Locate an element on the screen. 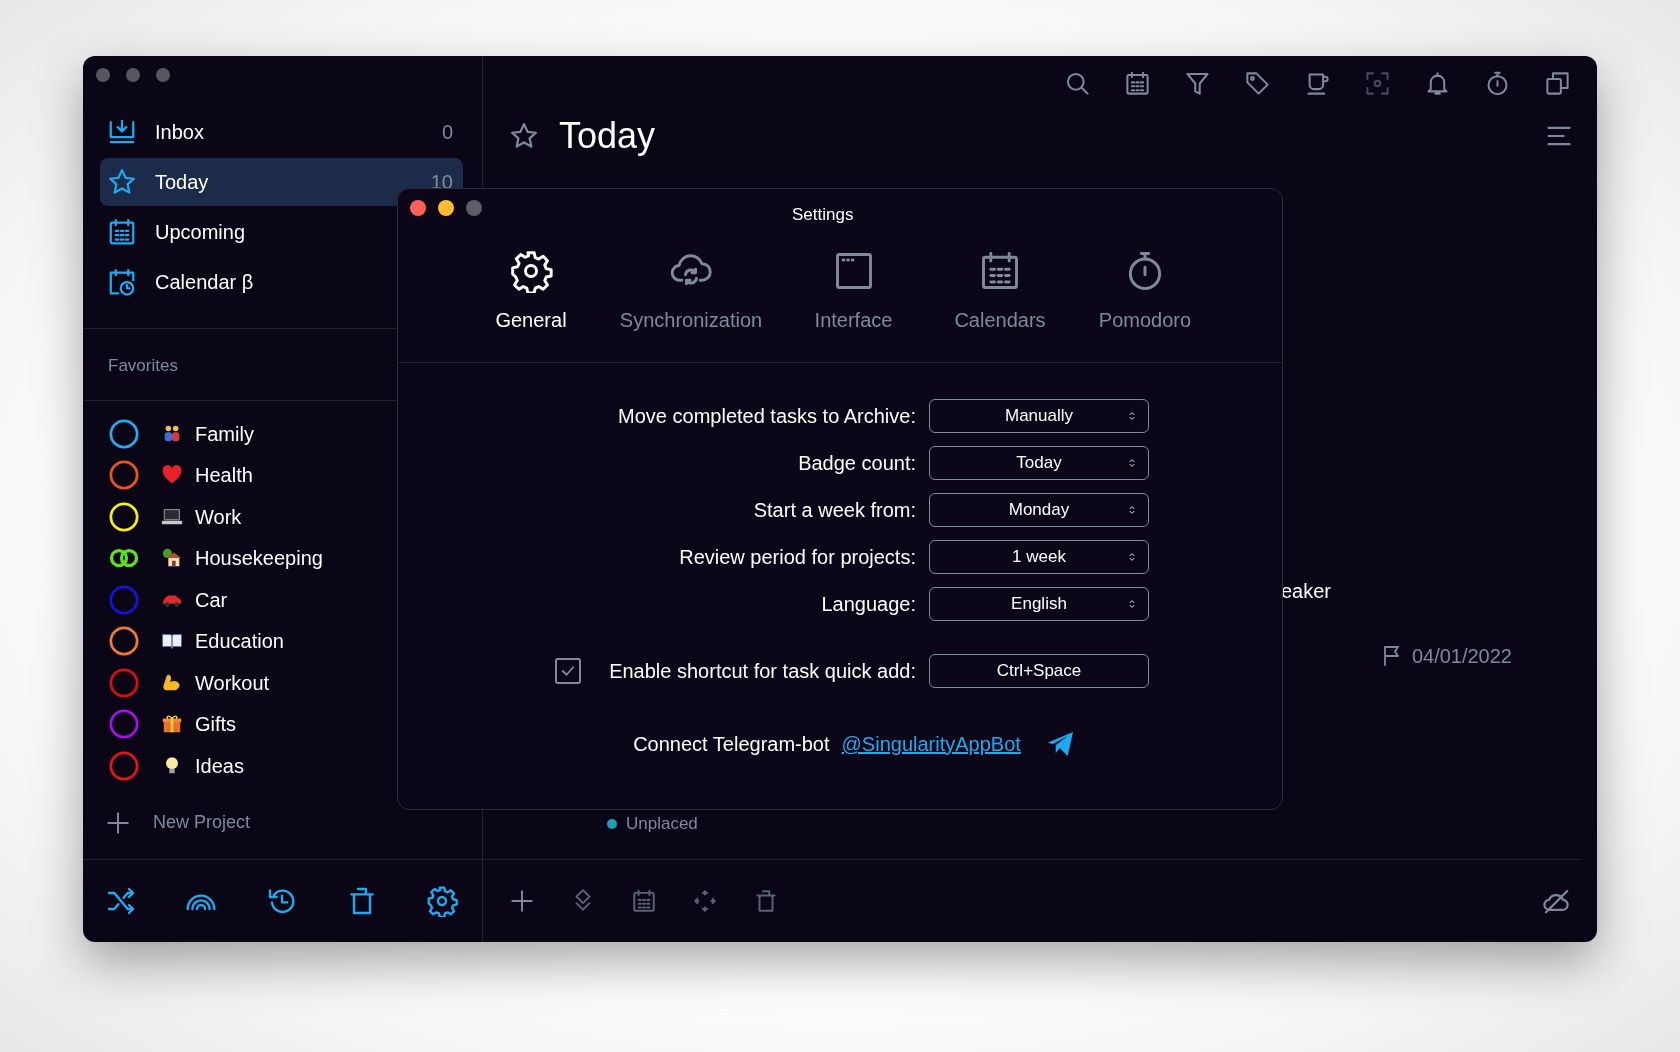 The height and width of the screenshot is (1052, 1680). project-item: Health is located at coordinates (282, 475).